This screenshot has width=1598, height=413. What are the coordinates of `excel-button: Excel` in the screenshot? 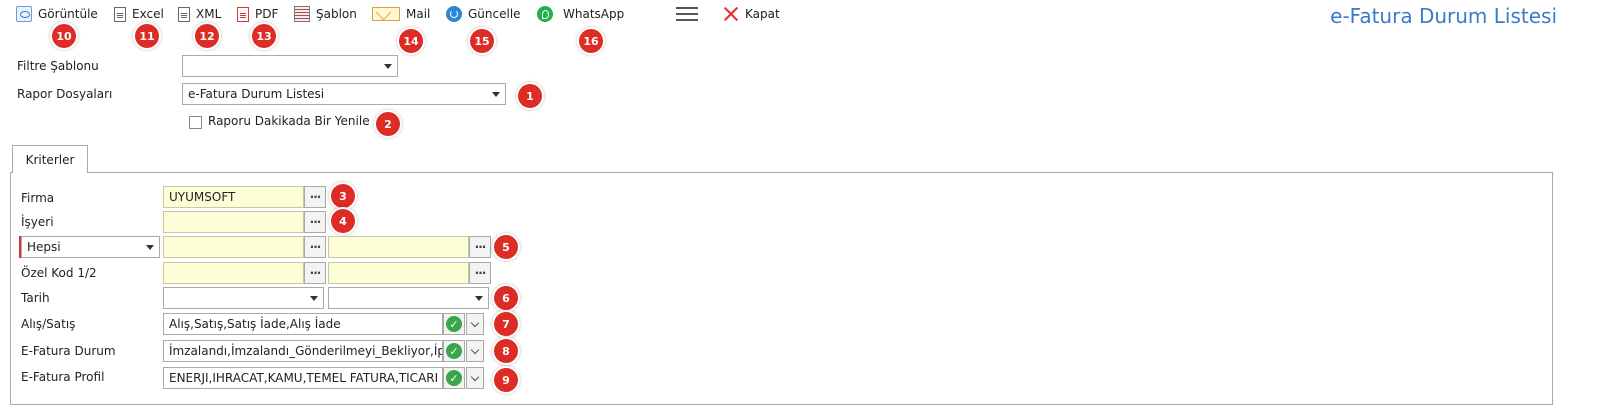 It's located at (138, 14).